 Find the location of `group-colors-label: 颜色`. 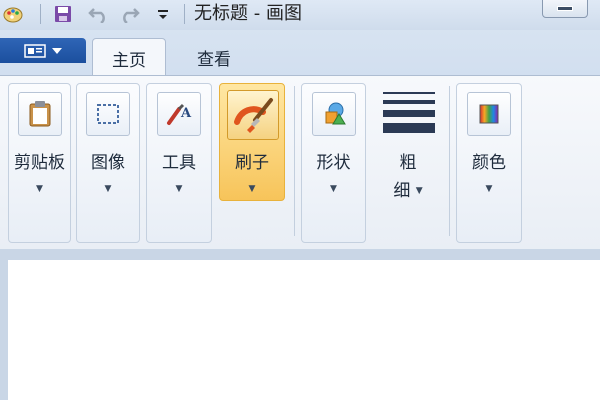

group-colors-label: 颜色 is located at coordinates (489, 163).